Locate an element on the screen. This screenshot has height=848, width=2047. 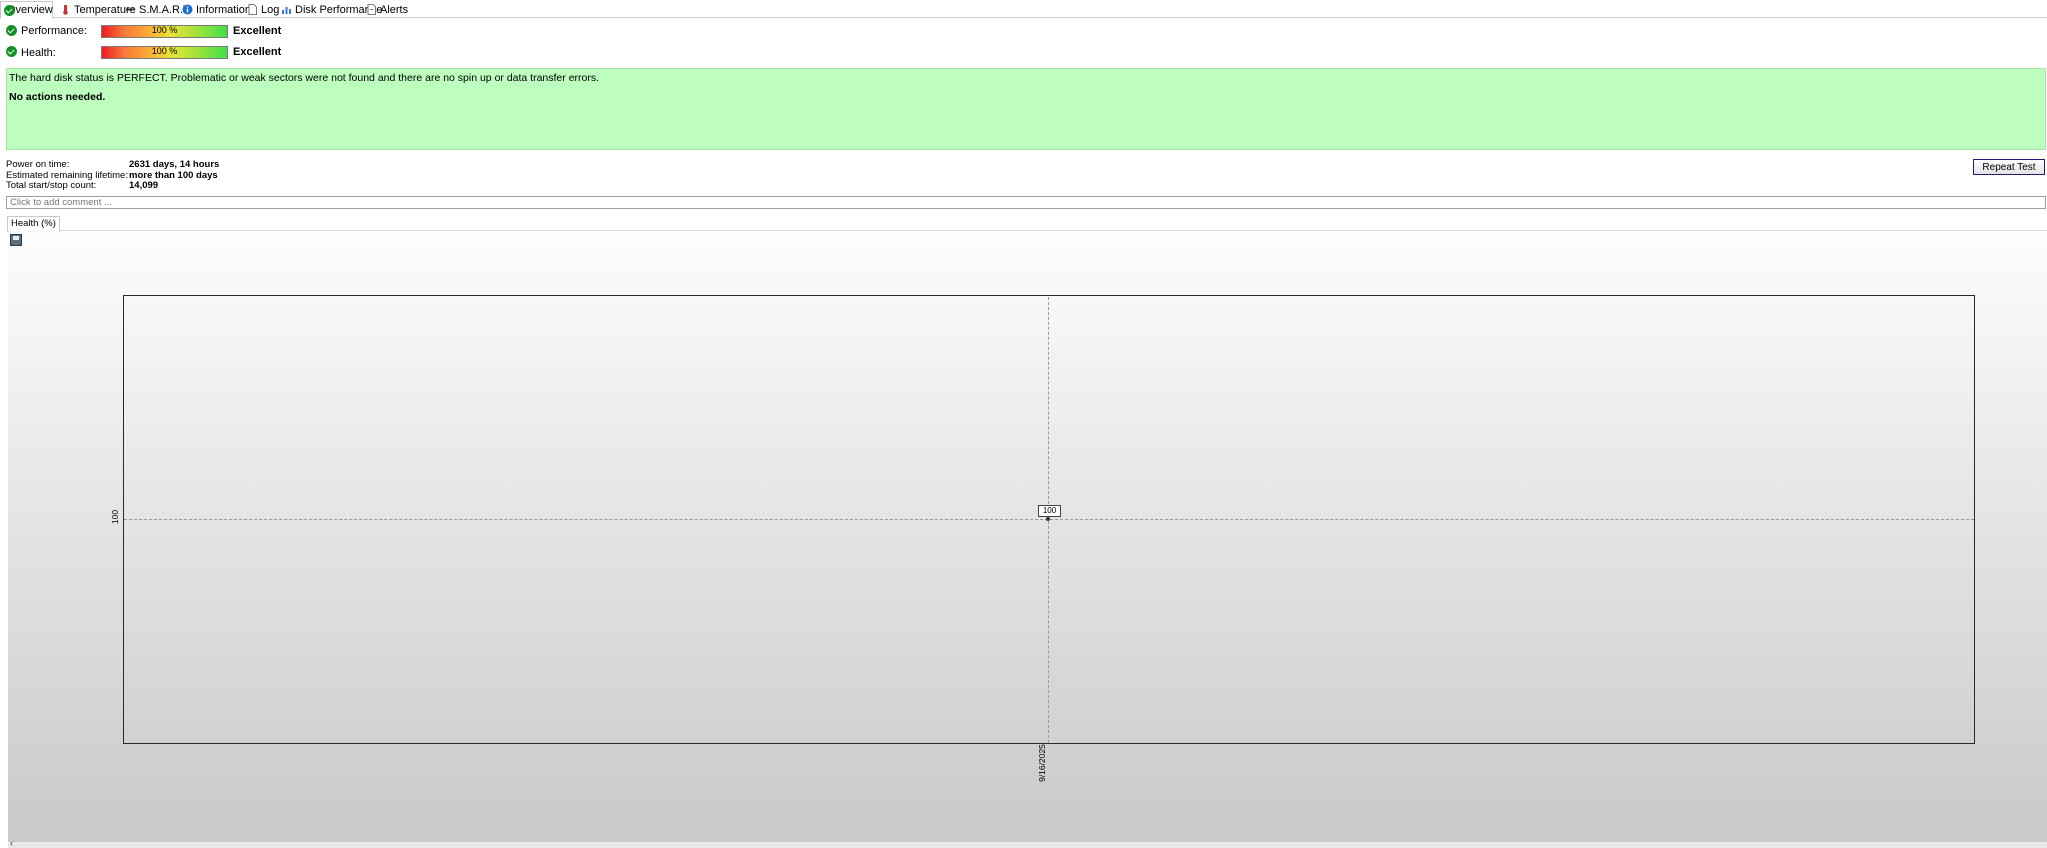
tab-log: Log is located at coordinates (261, 9).